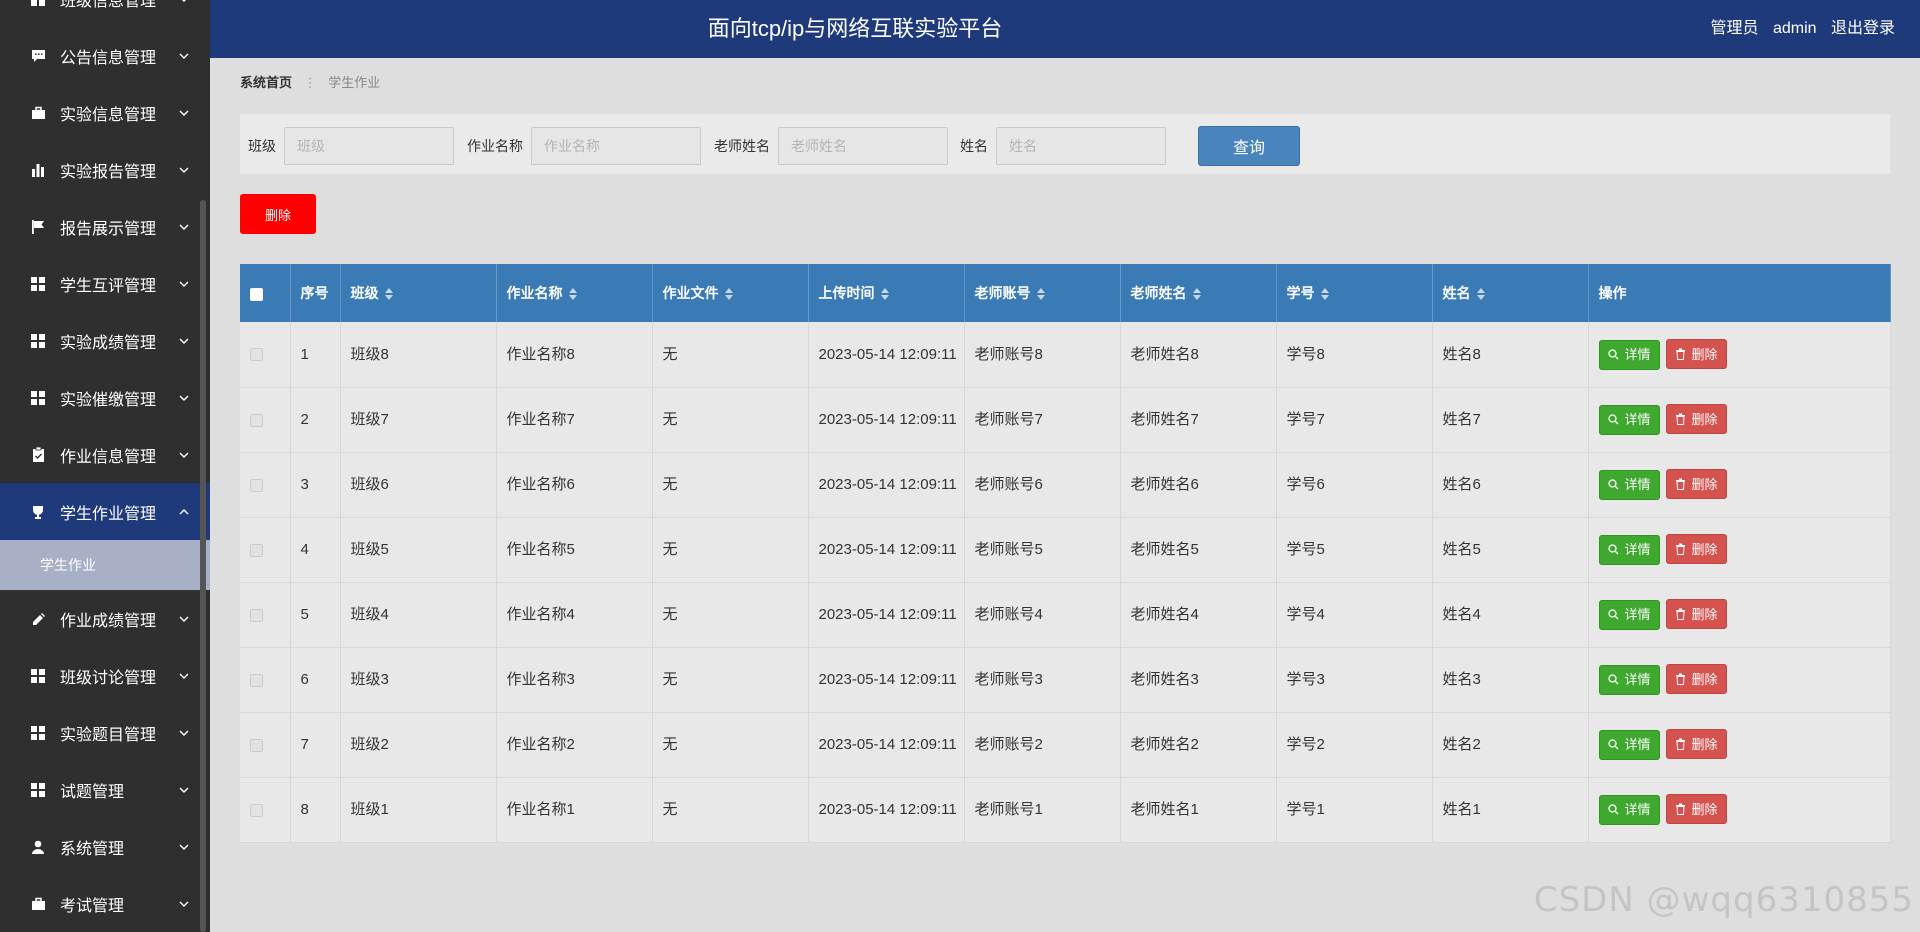  I want to click on bar-chart-icon, so click(38, 170).